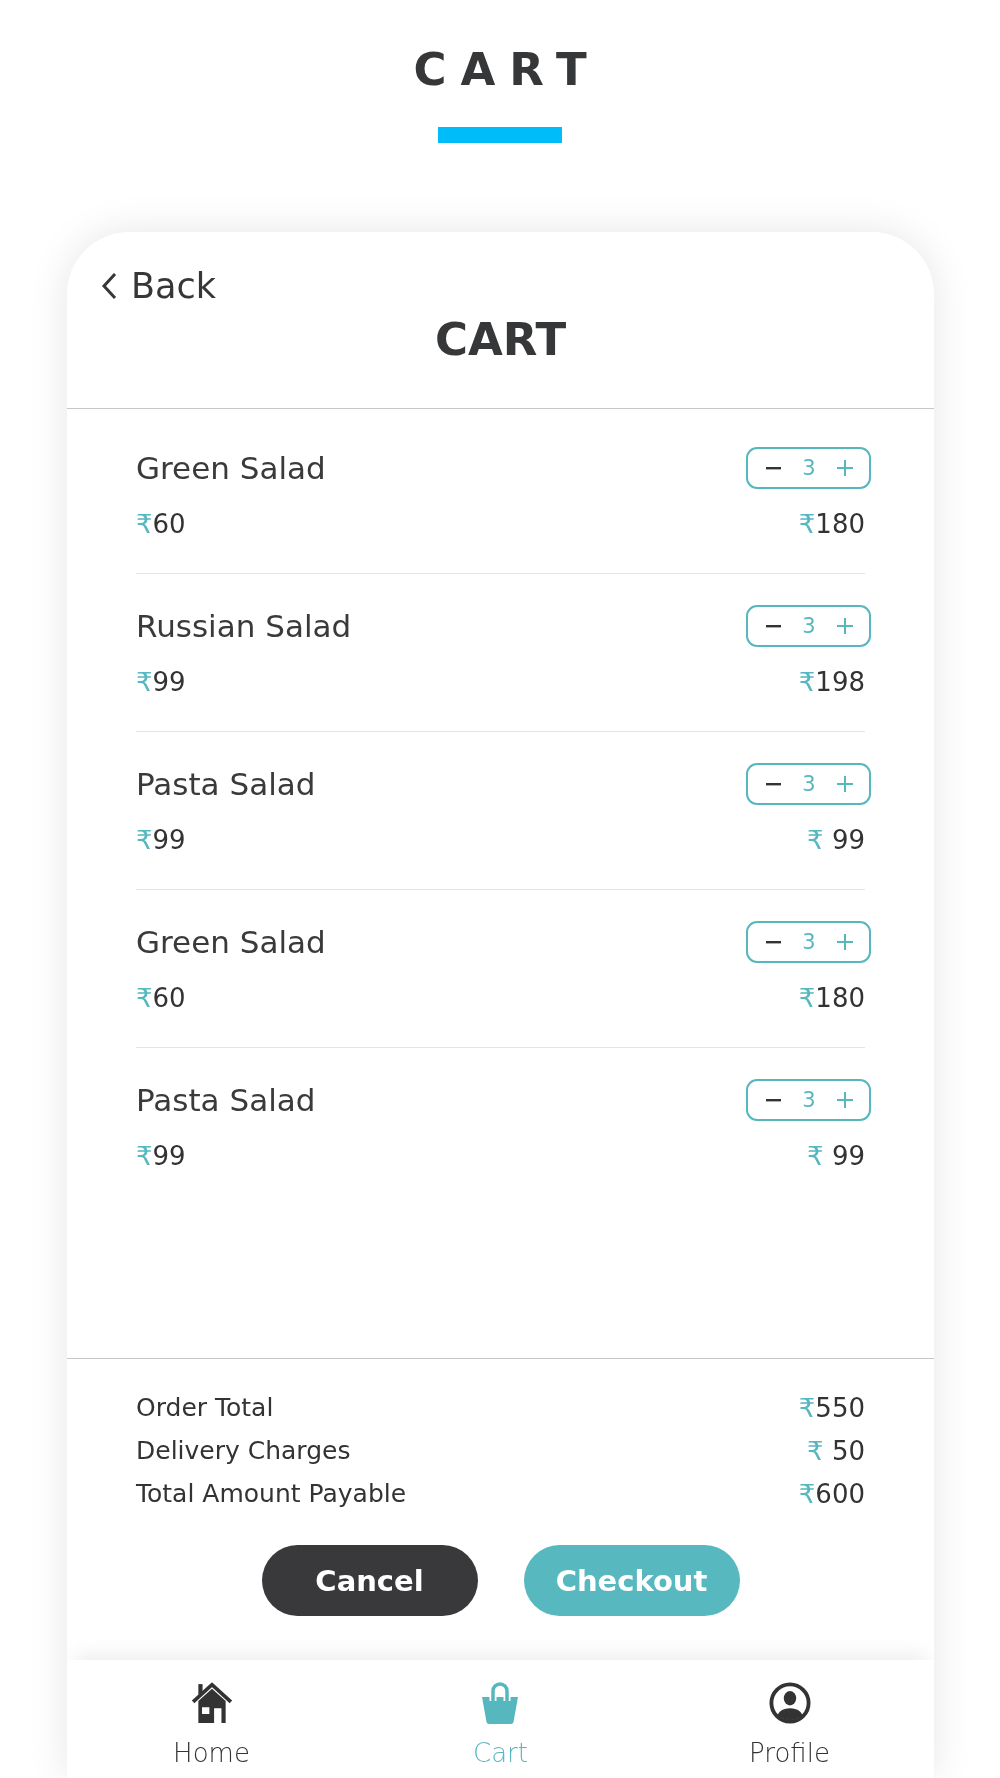 This screenshot has width=1000, height=1778. What do you see at coordinates (500, 1719) in the screenshot?
I see `nav-tab: Cart` at bounding box center [500, 1719].